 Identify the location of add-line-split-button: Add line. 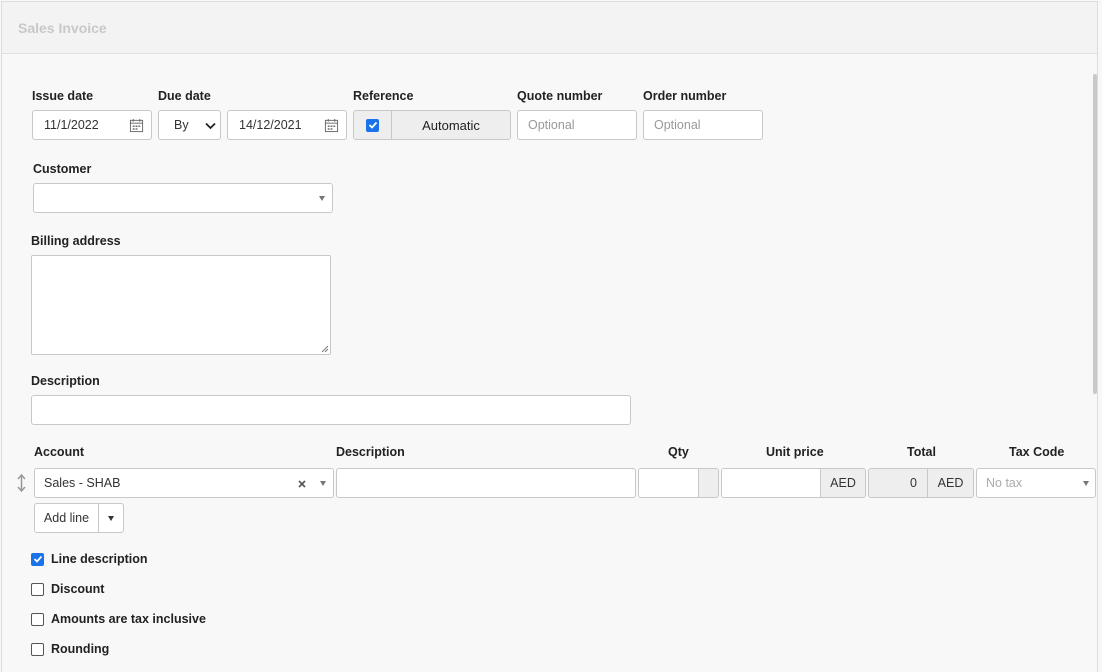
(79, 518).